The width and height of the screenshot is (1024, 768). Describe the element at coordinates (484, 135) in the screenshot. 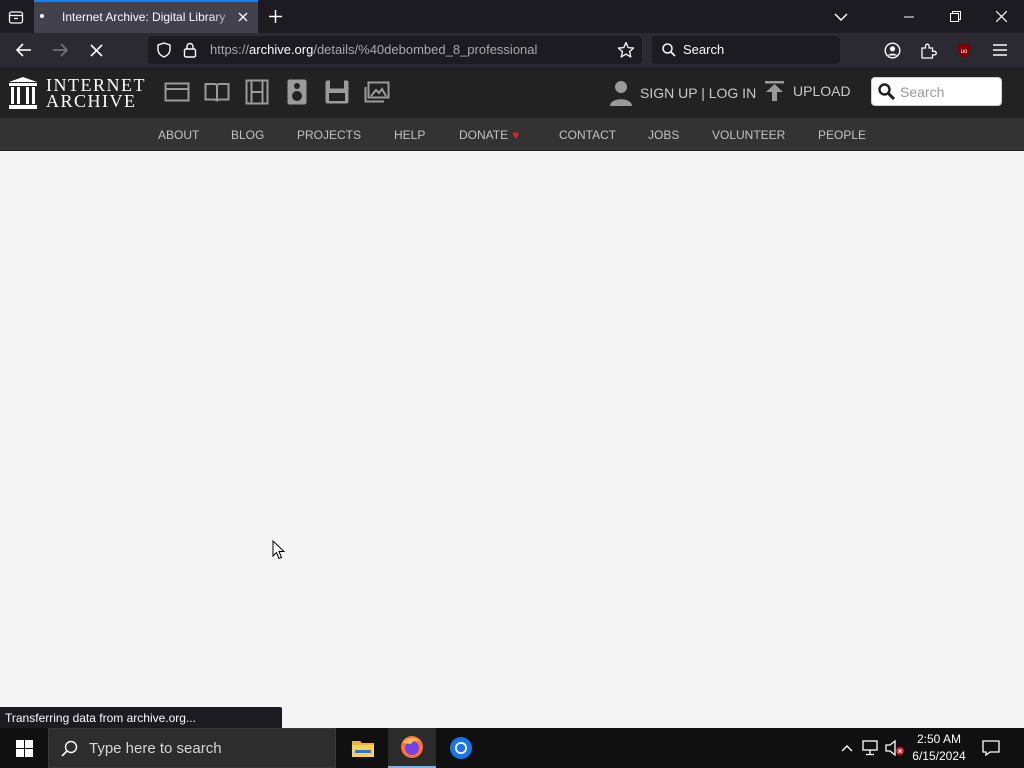

I see `nav-donate-label: DONATE` at that location.